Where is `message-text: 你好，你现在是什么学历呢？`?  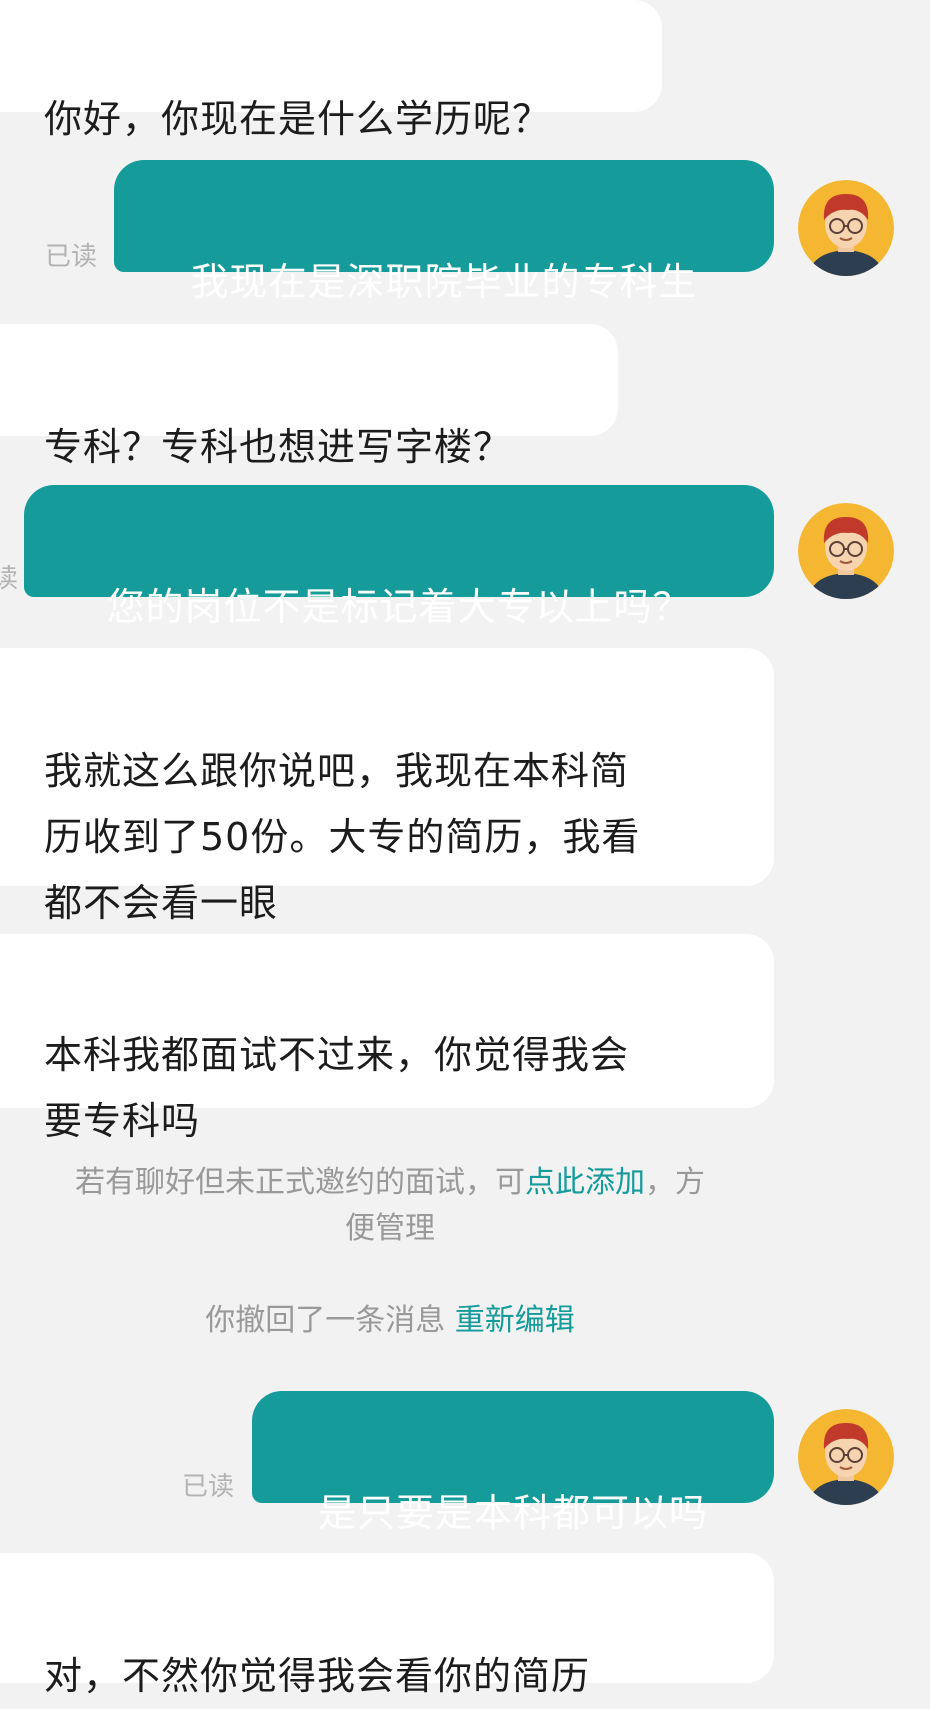 message-text: 你好，你现在是什么学历呢？ is located at coordinates (298, 119).